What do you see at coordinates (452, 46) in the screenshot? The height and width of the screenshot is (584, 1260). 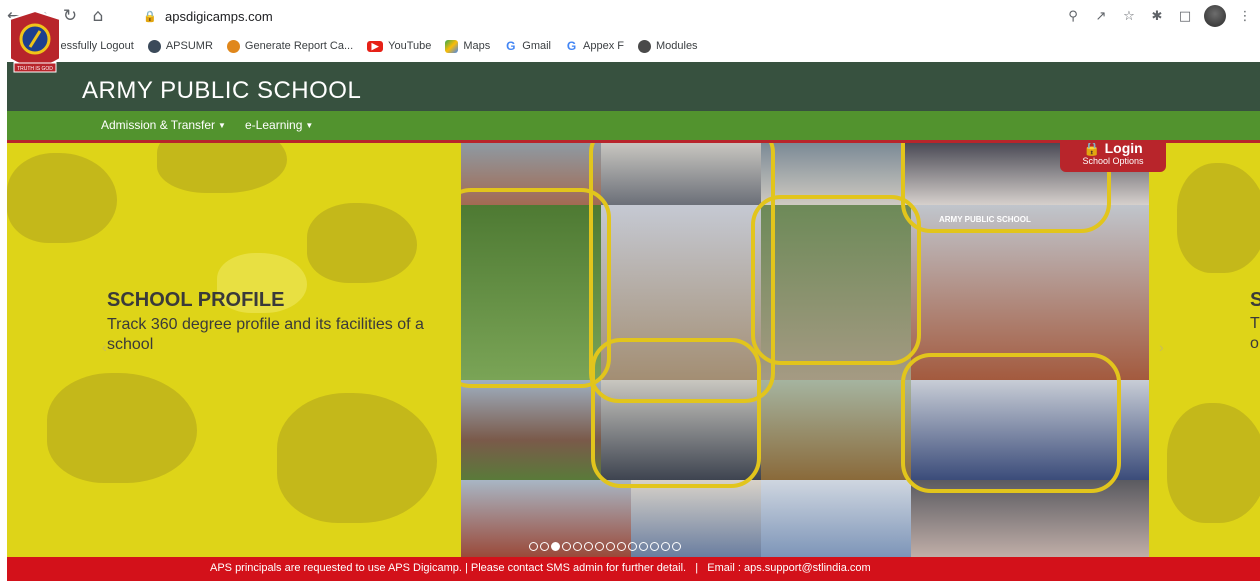 I see `maps-icon` at bounding box center [452, 46].